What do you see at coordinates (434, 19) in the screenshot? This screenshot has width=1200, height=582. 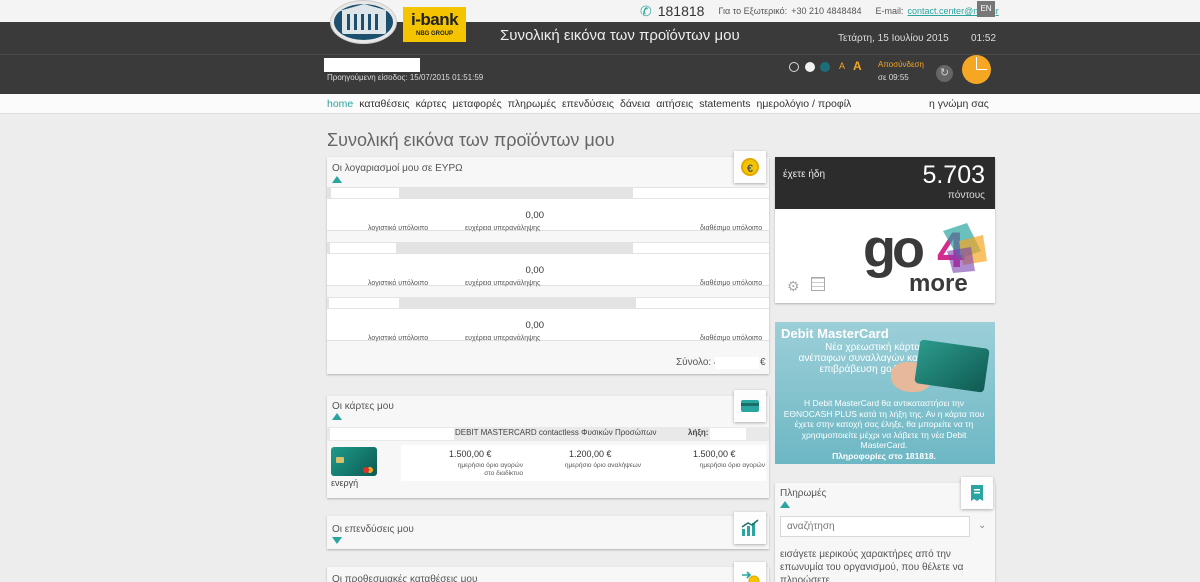 I see `ibank-logo-text: i-bank` at bounding box center [434, 19].